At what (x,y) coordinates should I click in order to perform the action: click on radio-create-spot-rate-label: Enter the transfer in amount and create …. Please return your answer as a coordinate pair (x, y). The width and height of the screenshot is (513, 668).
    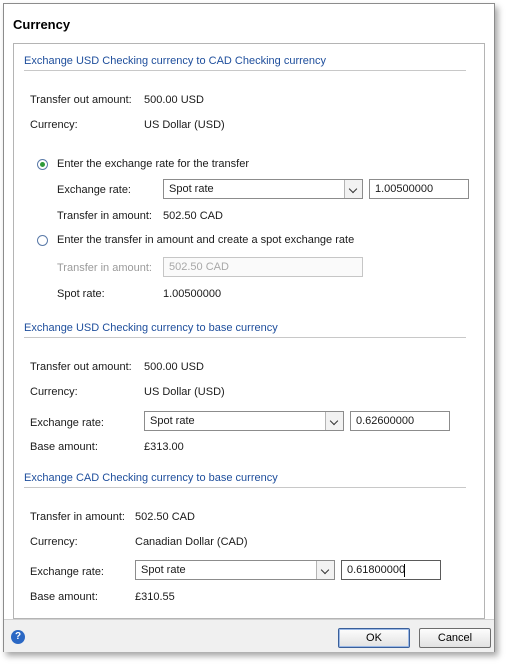
    Looking at the image, I should click on (205, 240).